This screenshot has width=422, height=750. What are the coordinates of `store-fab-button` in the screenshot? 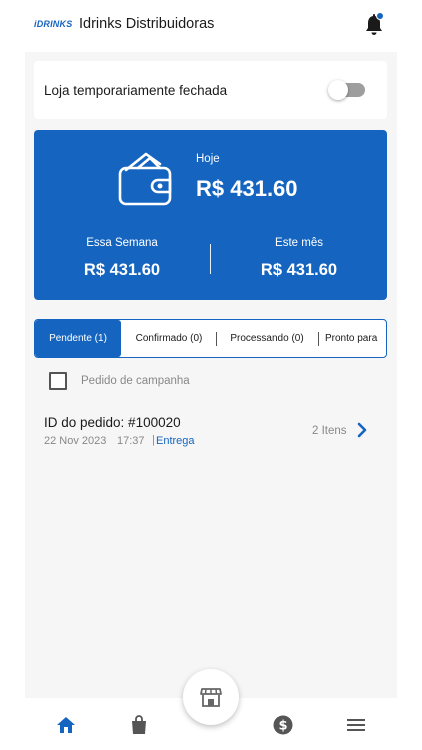 It's located at (211, 697).